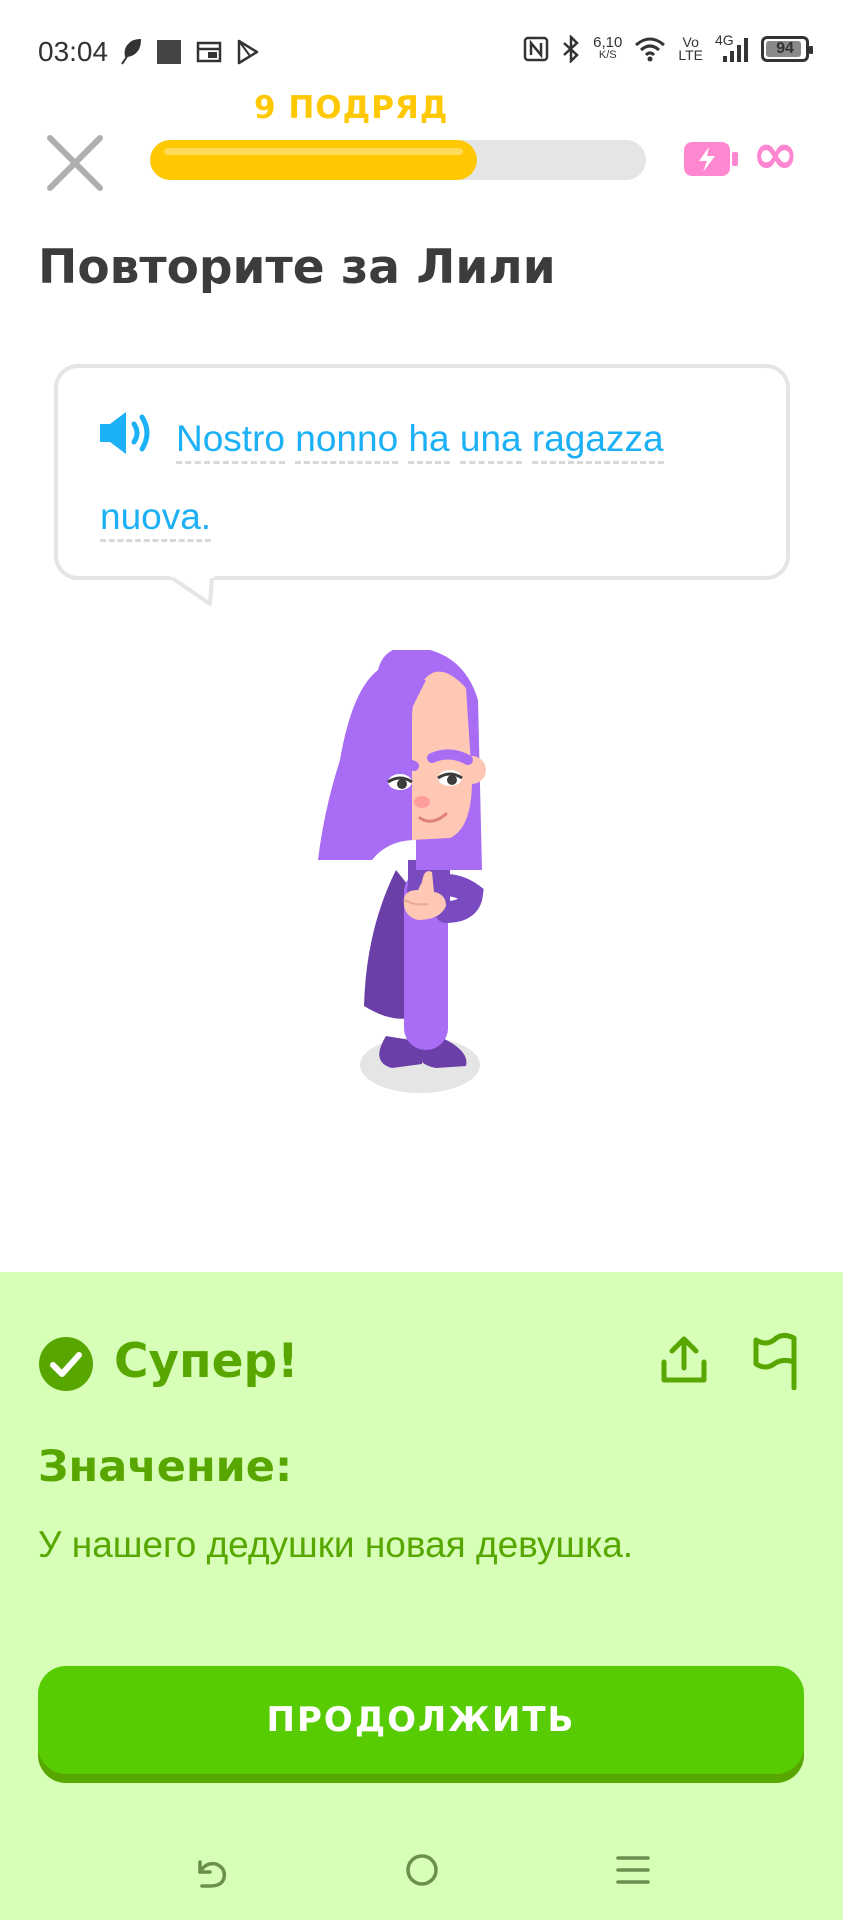  I want to click on nav-home-icon, so click(422, 1870).